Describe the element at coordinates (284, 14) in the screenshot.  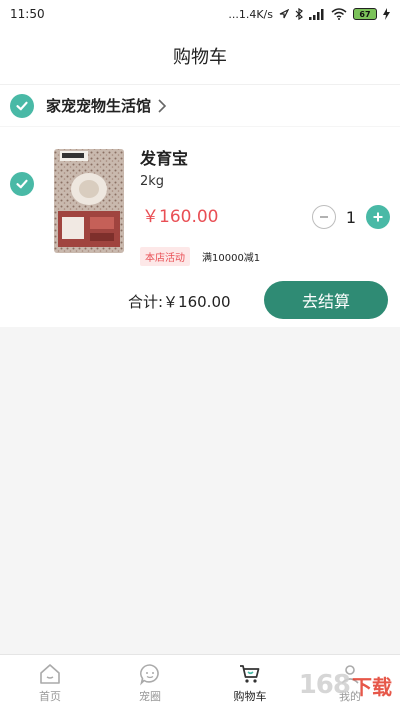
I see `location-icon` at that location.